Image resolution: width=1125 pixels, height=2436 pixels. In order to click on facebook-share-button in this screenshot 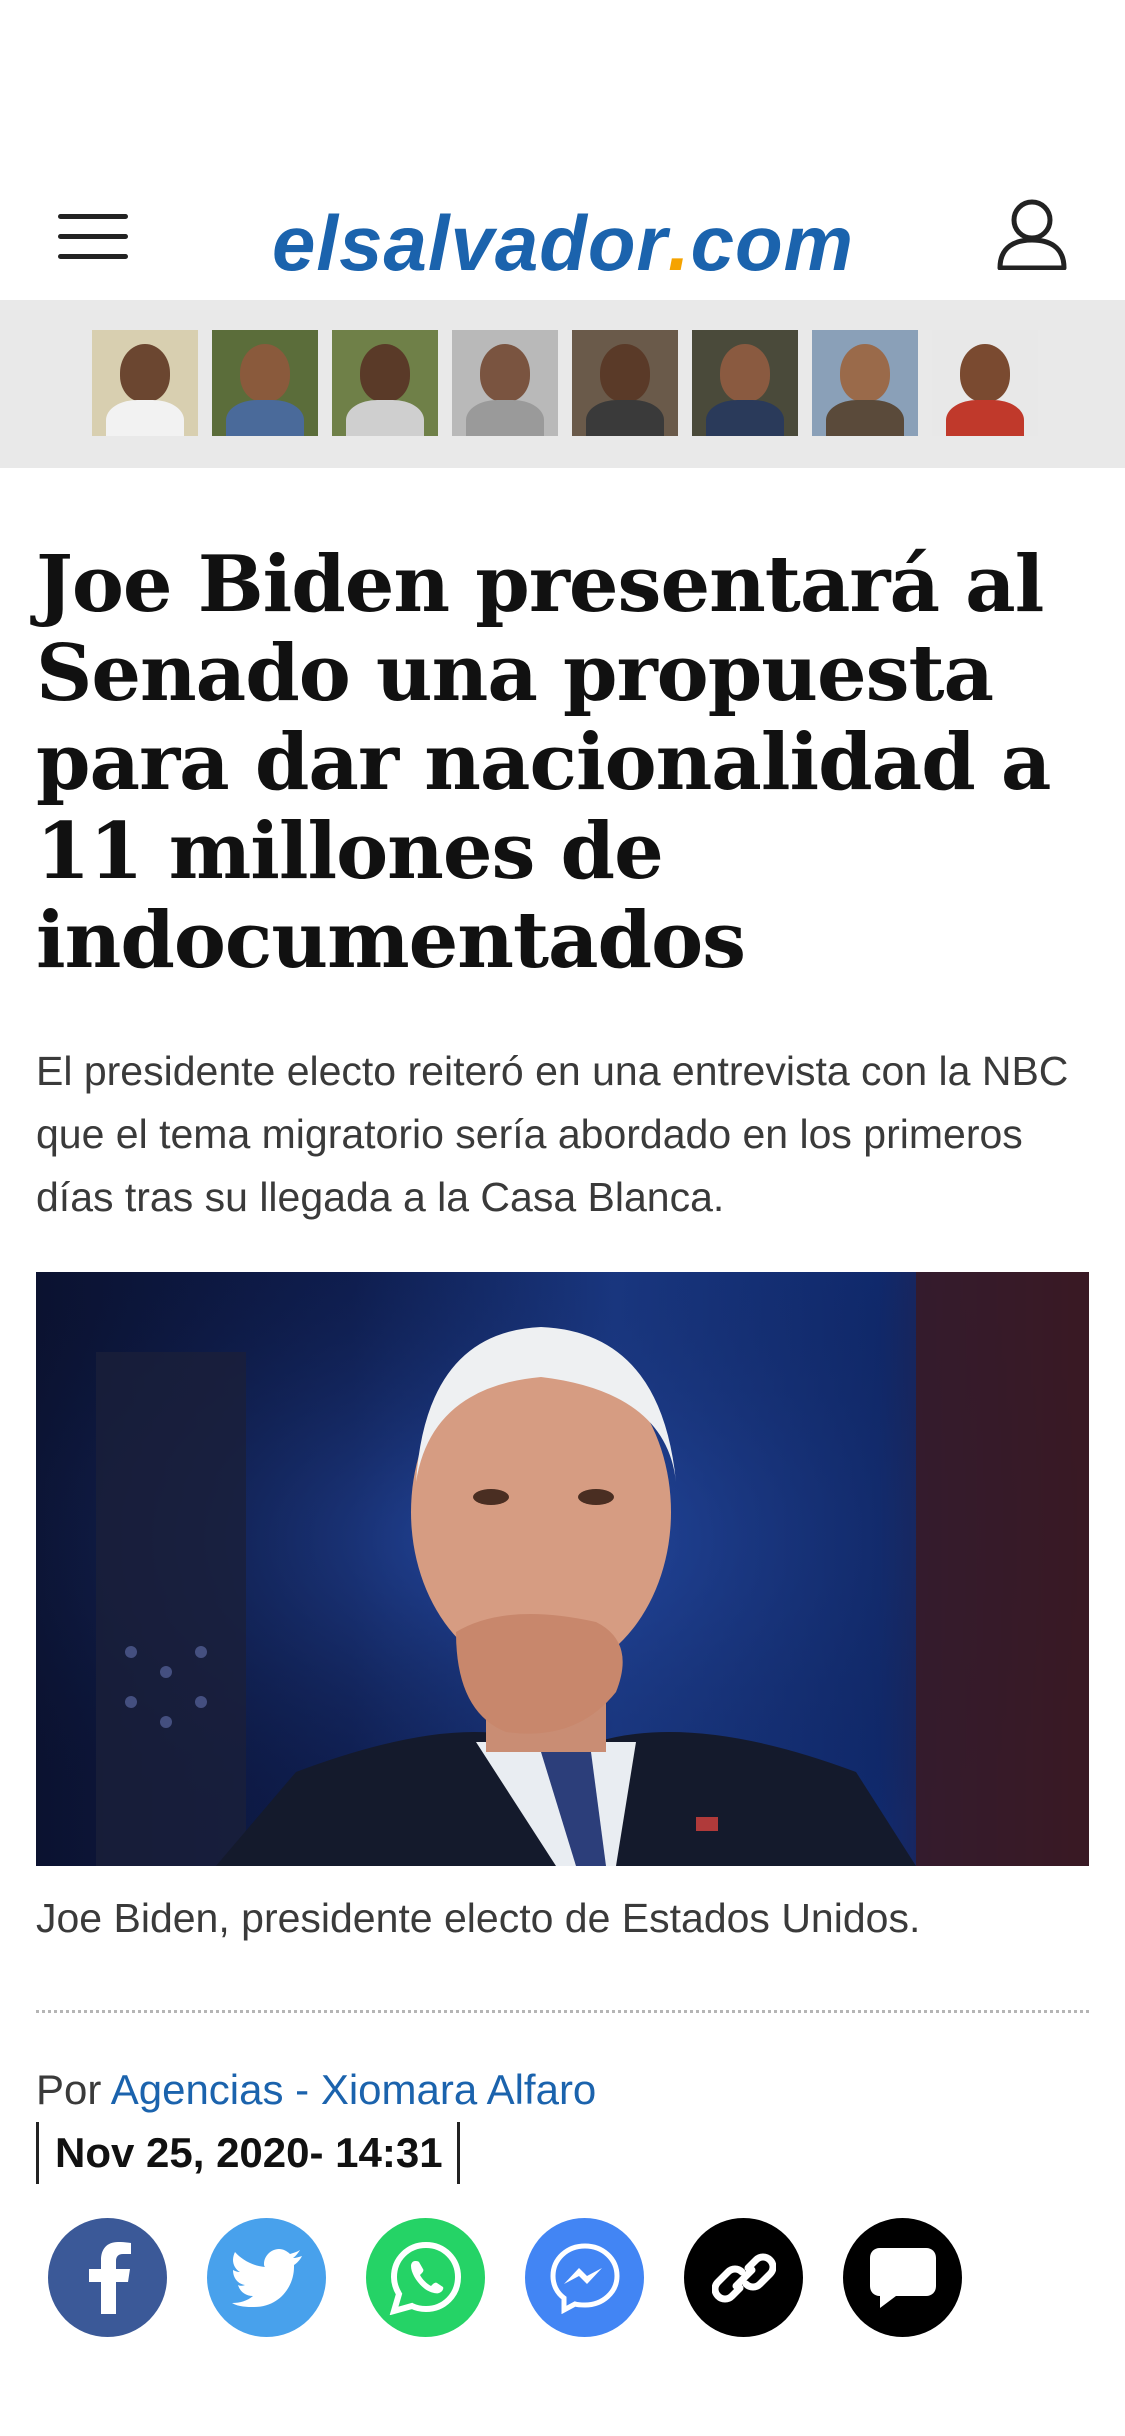, I will do `click(107, 2277)`.